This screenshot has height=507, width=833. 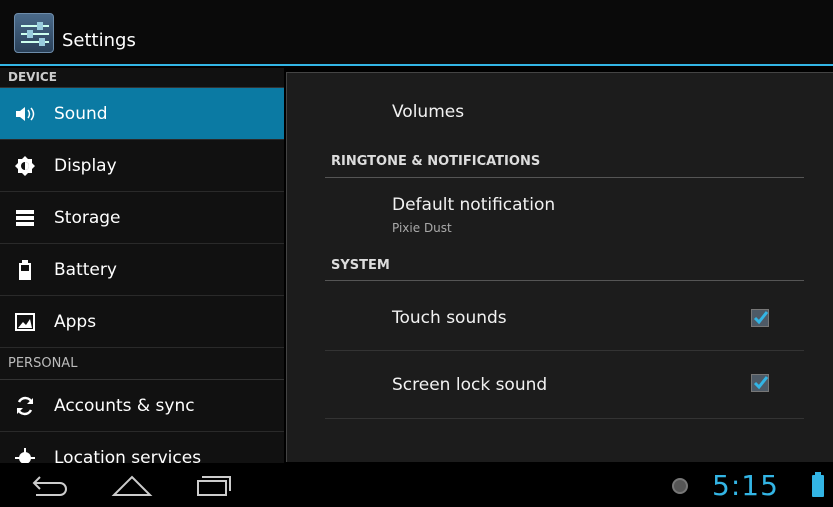 What do you see at coordinates (416, 485) in the screenshot?
I see `system-navigation-bar: 5:15` at bounding box center [416, 485].